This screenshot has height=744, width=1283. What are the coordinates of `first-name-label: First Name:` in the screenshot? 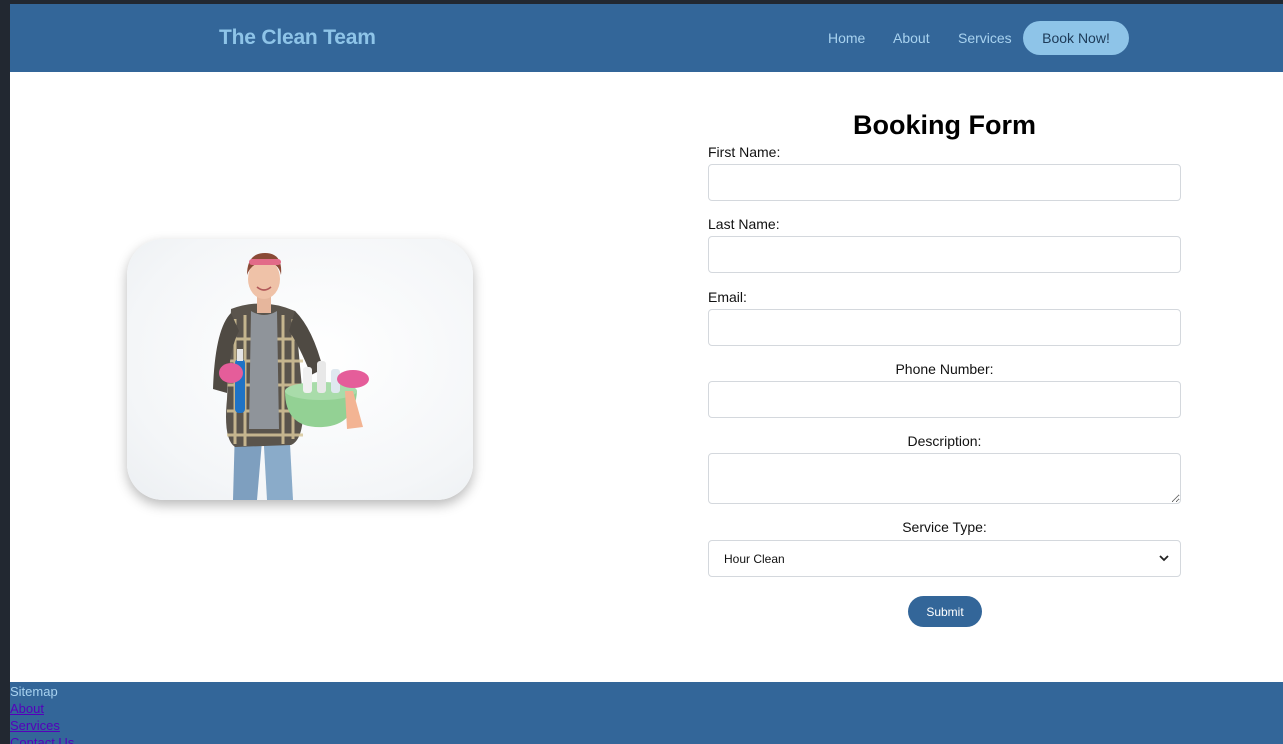 It's located at (744, 152).